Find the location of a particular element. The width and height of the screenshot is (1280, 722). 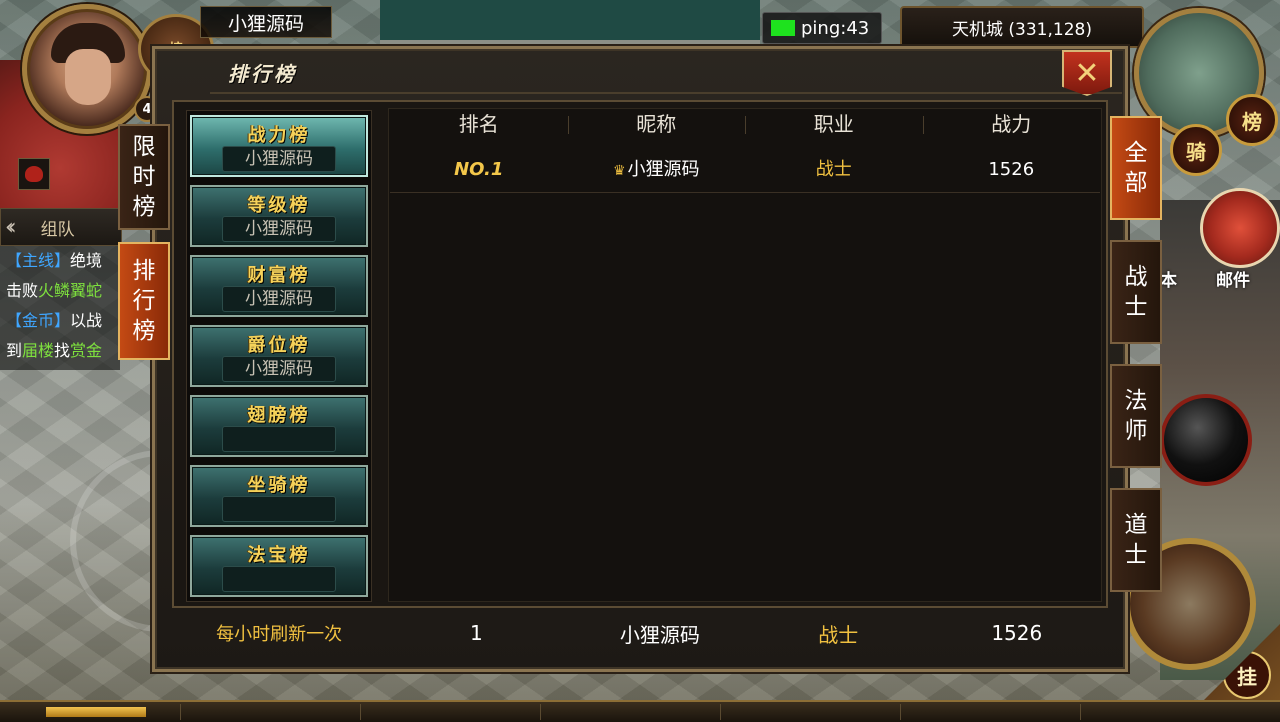

tab-char: 限 is located at coordinates (144, 147).